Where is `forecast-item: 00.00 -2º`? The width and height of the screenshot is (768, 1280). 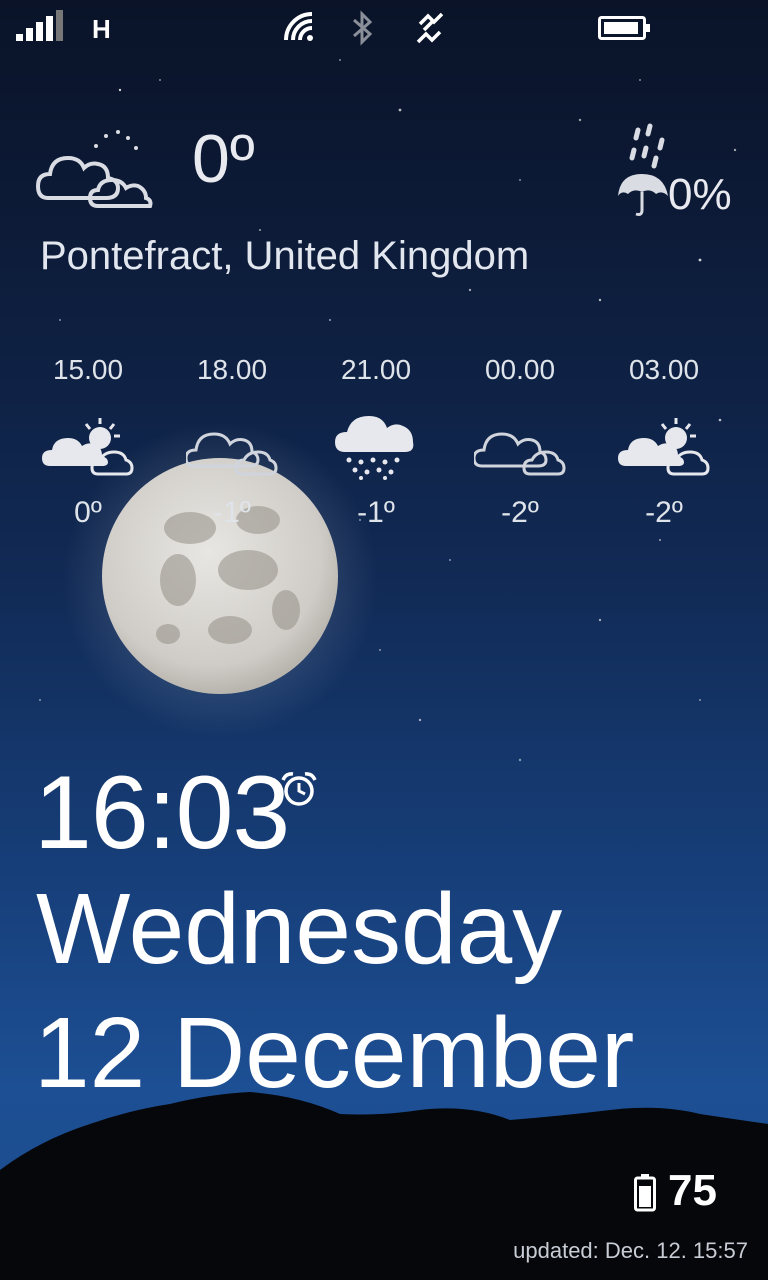 forecast-item: 00.00 -2º is located at coordinates (520, 442).